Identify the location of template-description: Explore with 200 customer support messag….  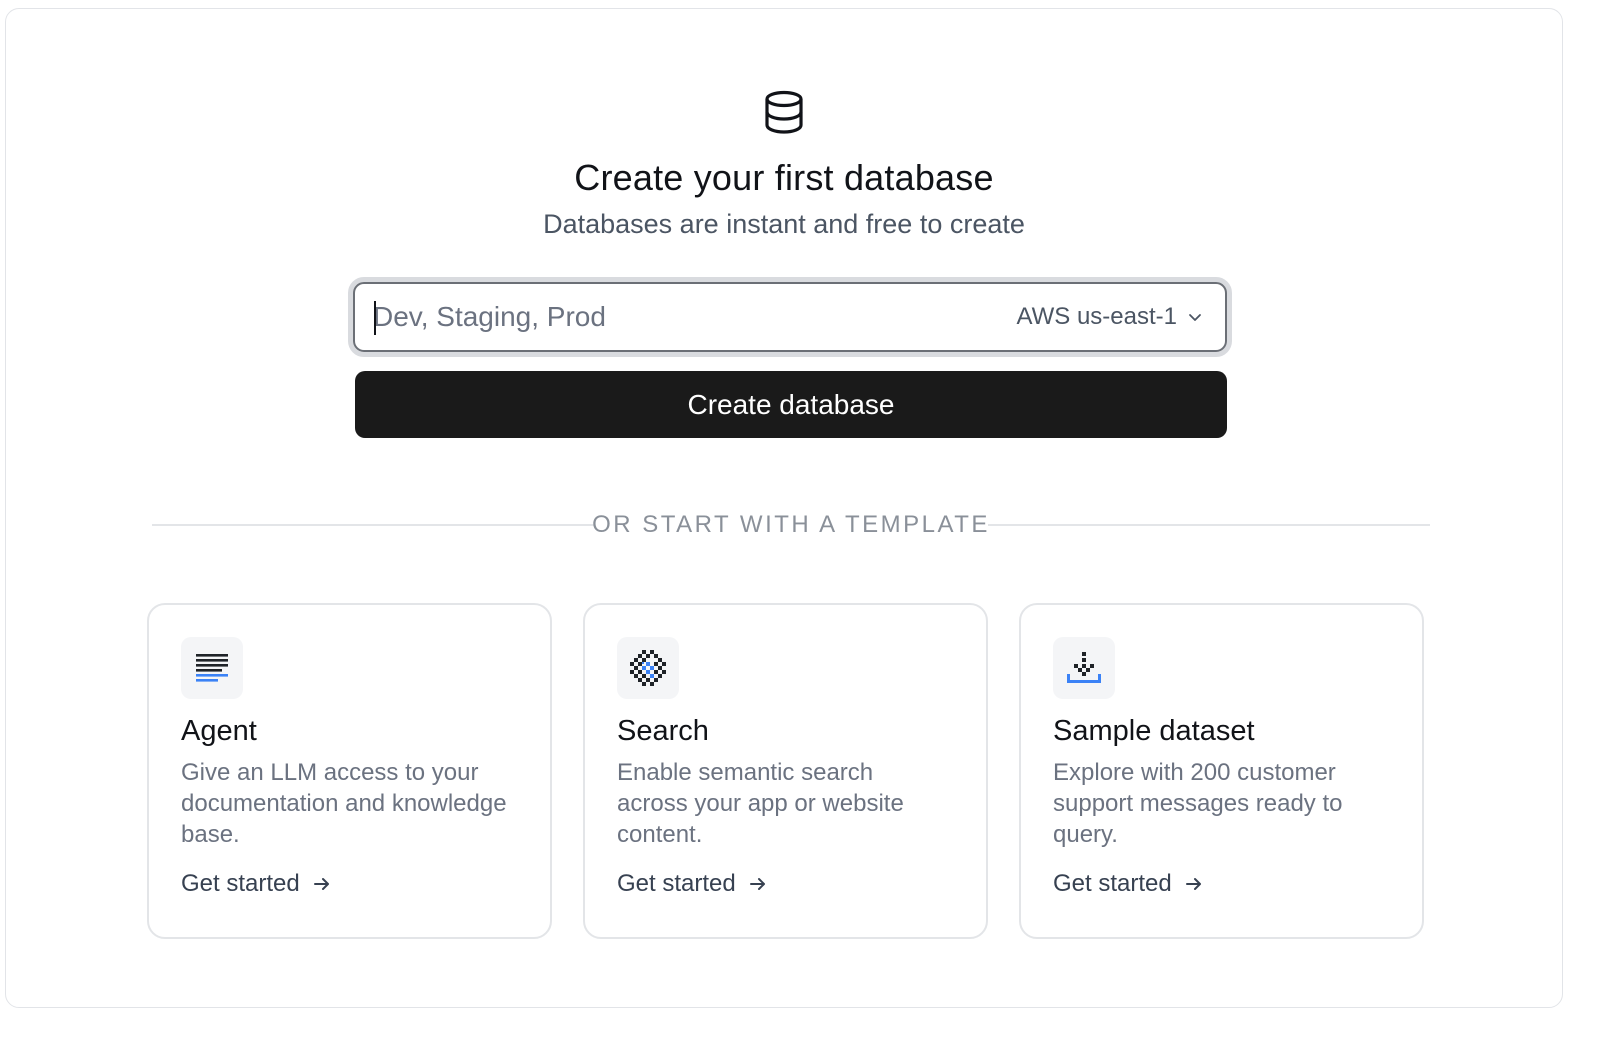
(1198, 803).